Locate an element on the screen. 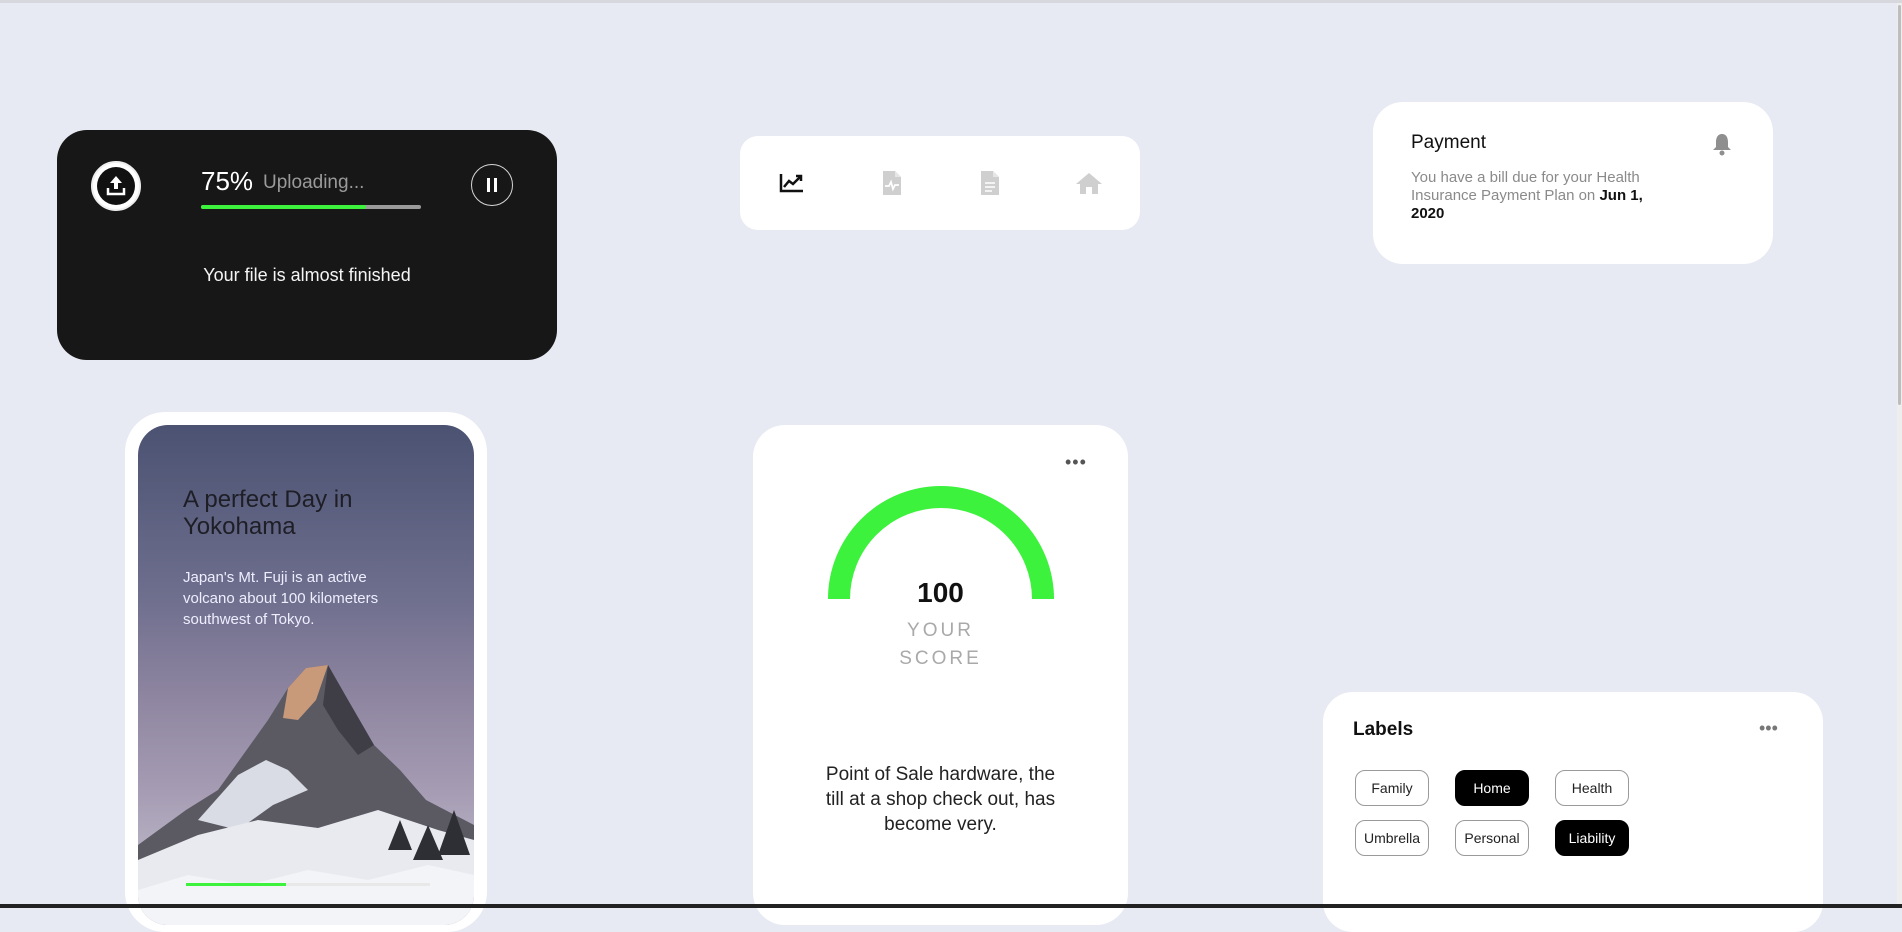  home-icon is located at coordinates (1089, 183).